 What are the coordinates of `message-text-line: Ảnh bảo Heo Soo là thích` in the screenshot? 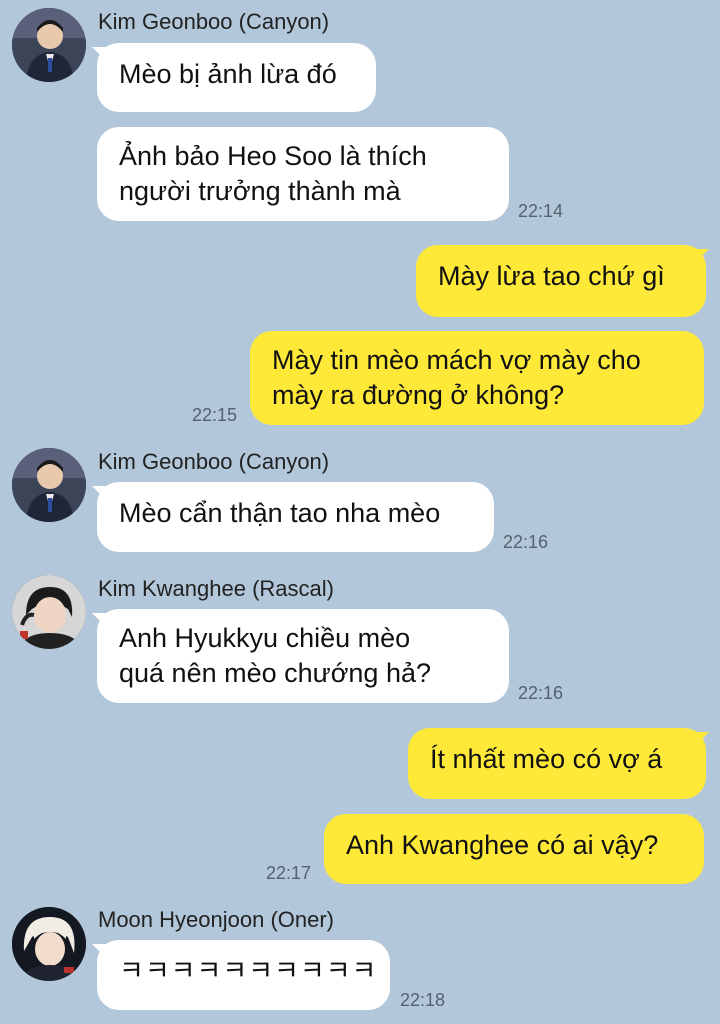 It's located at (273, 156).